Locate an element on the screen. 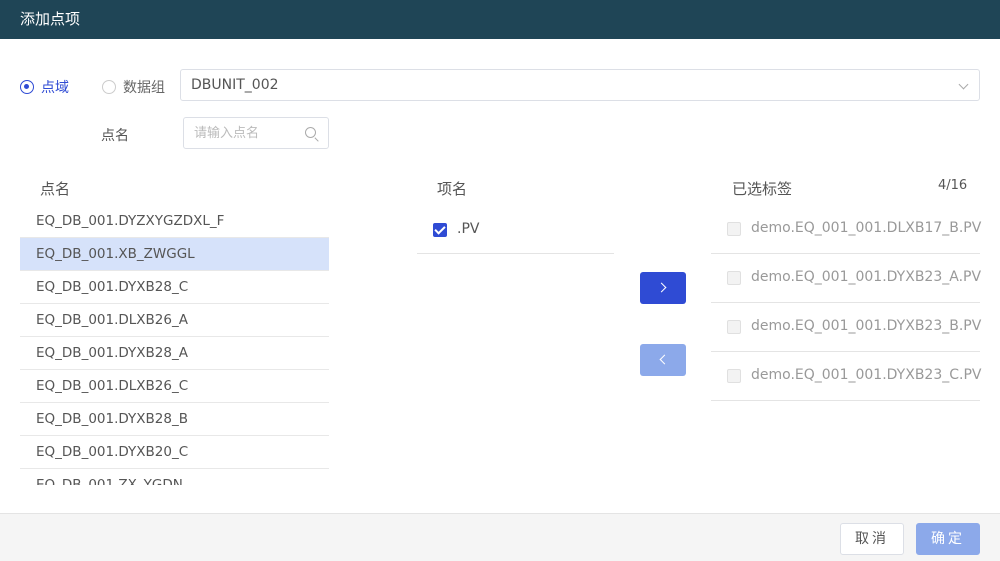 The width and height of the screenshot is (1000, 561). point-search-input is located at coordinates (250, 133).